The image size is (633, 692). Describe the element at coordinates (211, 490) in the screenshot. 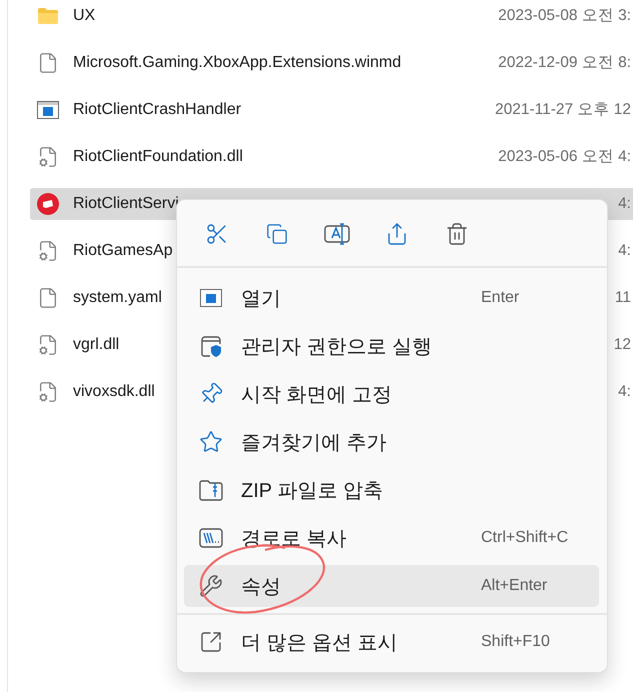

I see `zip-folder-icon` at that location.